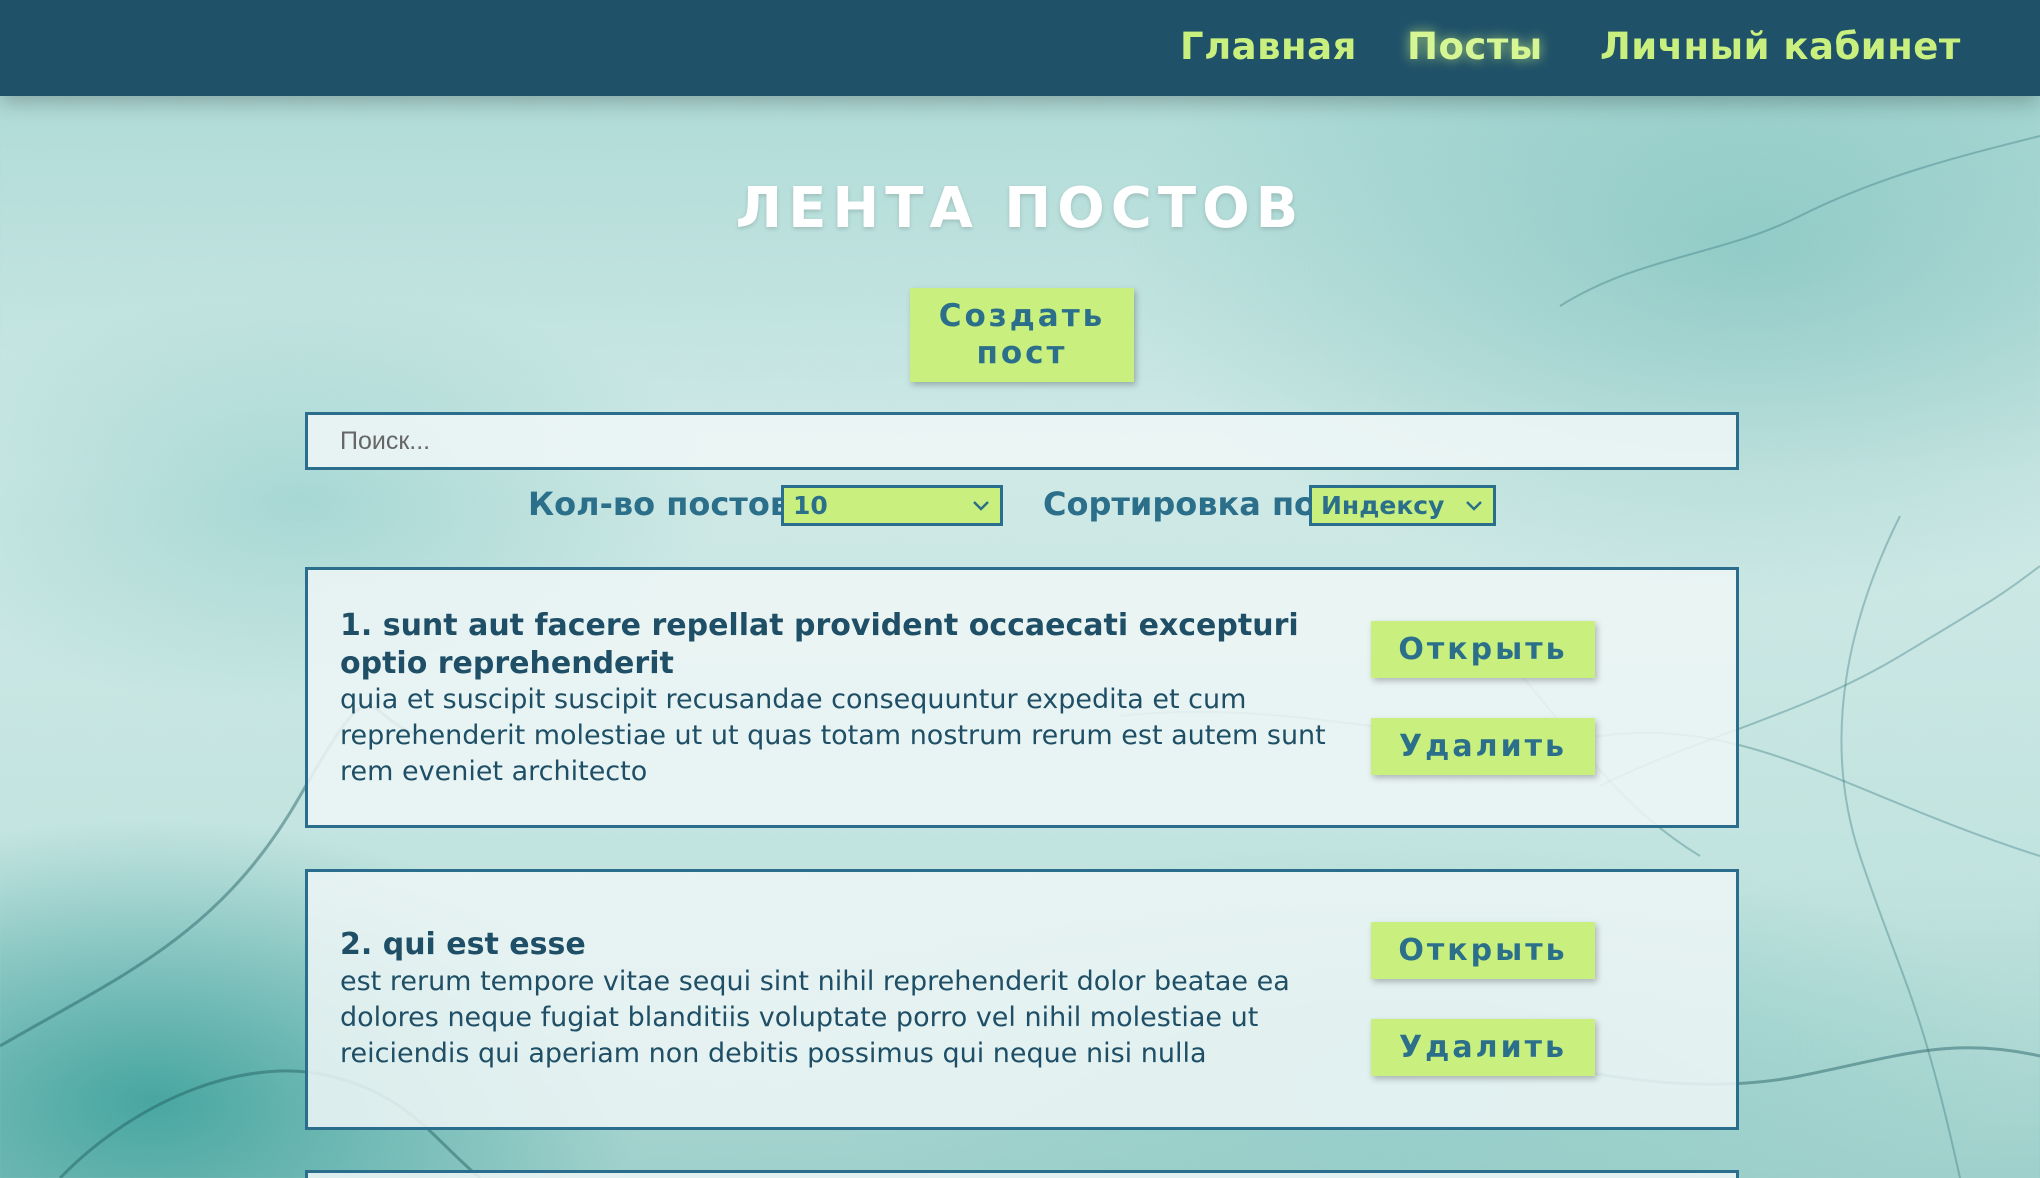 The height and width of the screenshot is (1178, 2040). Describe the element at coordinates (892, 505) in the screenshot. I see `posts-limit-select: 10` at that location.